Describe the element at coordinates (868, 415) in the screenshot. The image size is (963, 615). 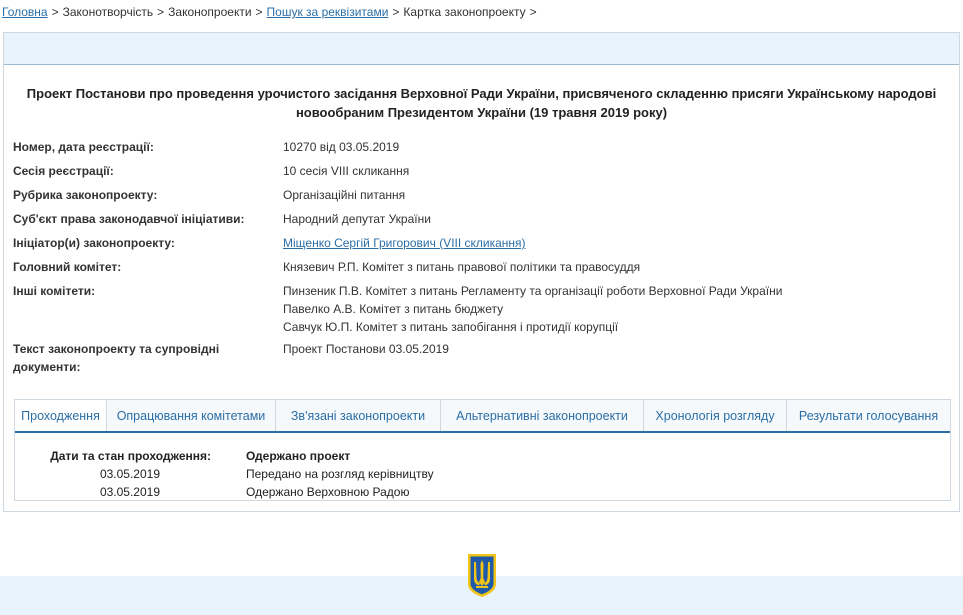
I see `tab-voting-results: Результати голосування` at that location.